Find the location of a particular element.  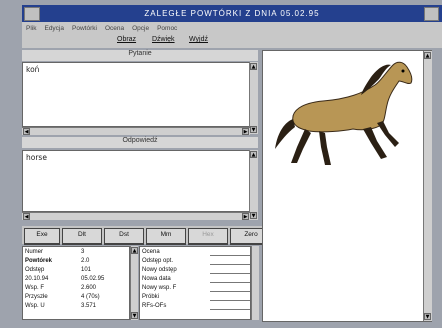

image-scrollbar: ▲ ▼ is located at coordinates (427, 186).